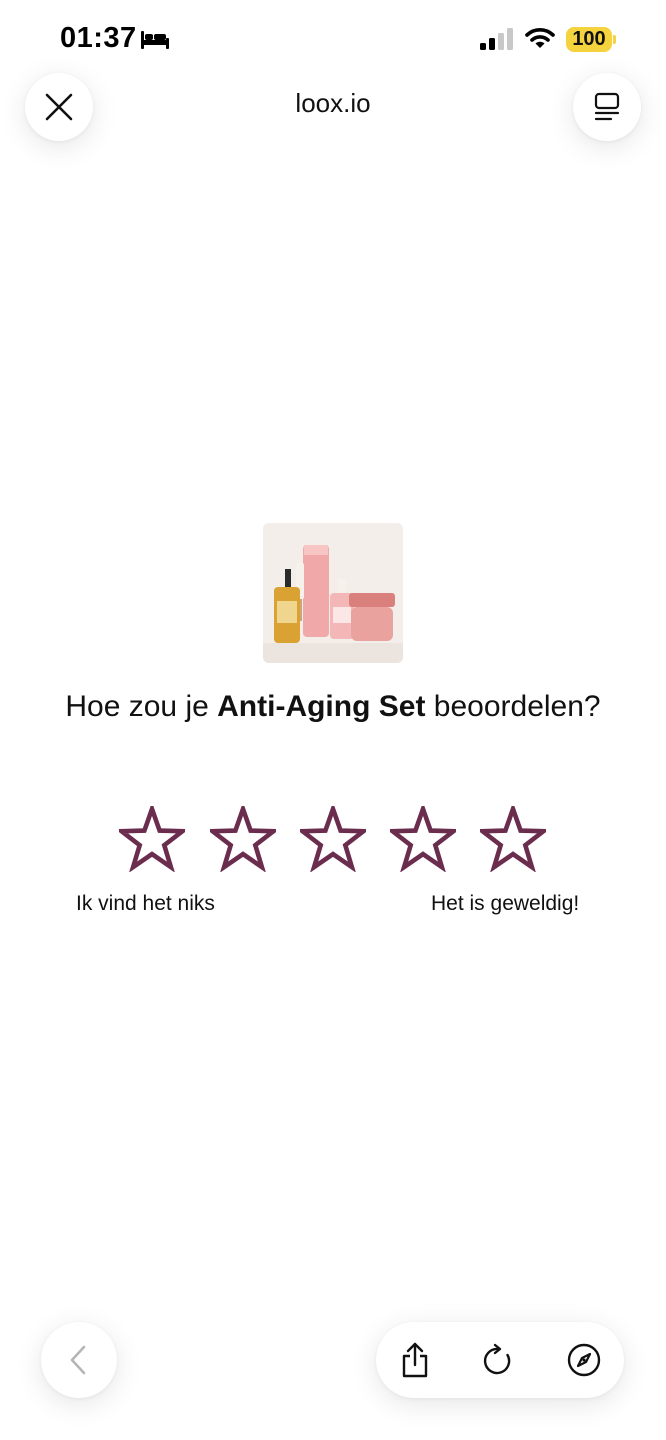 The image size is (666, 1440). I want to click on signal-icon, so click(496, 39).